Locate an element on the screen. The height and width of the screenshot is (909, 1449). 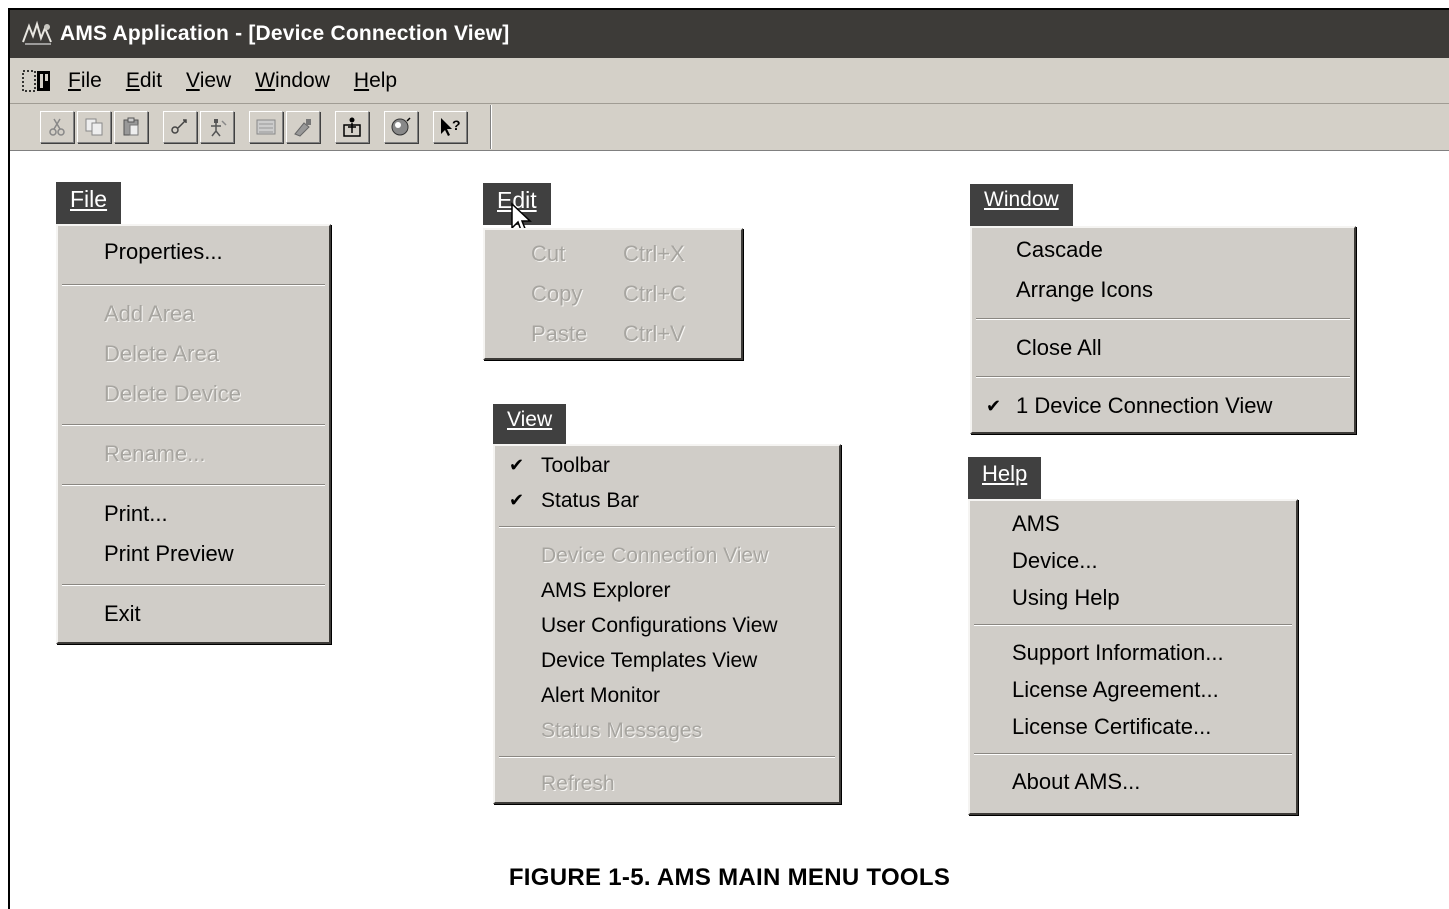
edit-paste-item: Paste Ctrl+V is located at coordinates (613, 334).